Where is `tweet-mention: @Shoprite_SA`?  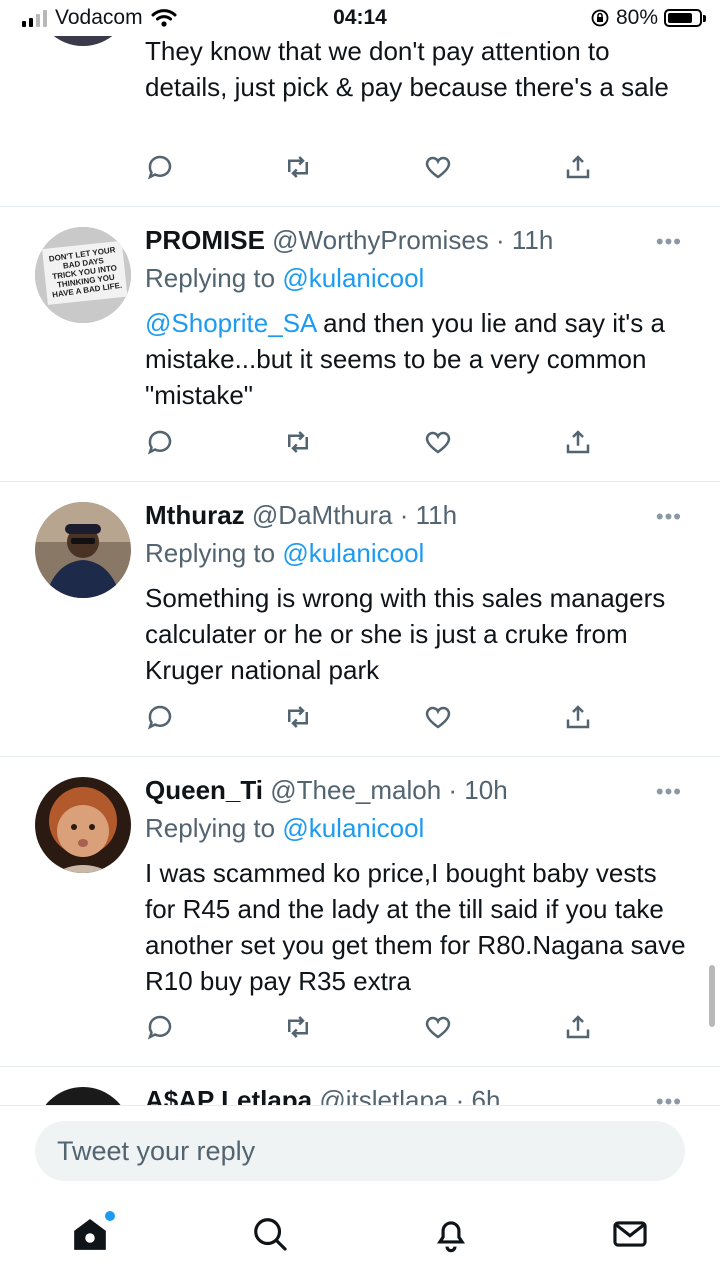 tweet-mention: @Shoprite_SA is located at coordinates (230, 323).